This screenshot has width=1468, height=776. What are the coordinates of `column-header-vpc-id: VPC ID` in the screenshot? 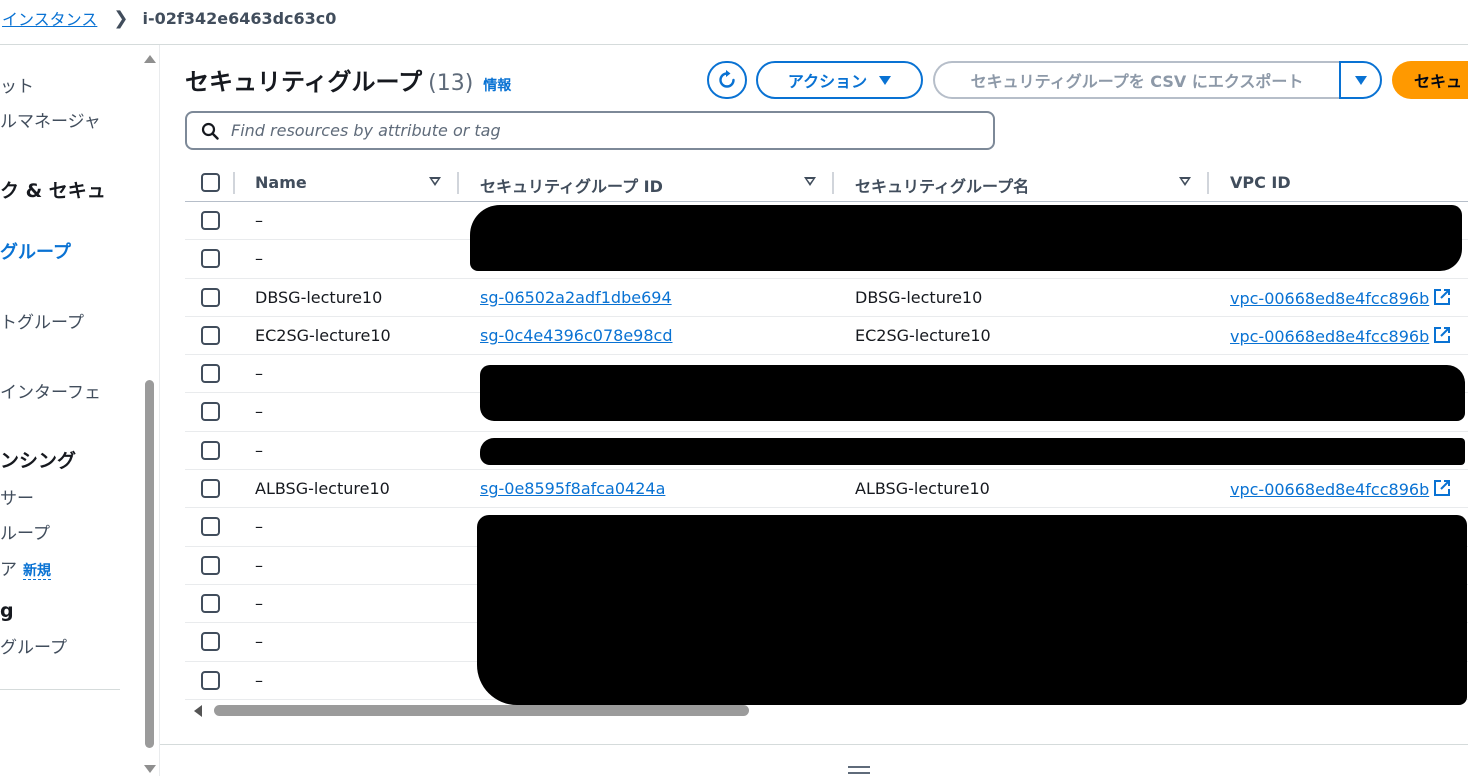 It's located at (1260, 182).